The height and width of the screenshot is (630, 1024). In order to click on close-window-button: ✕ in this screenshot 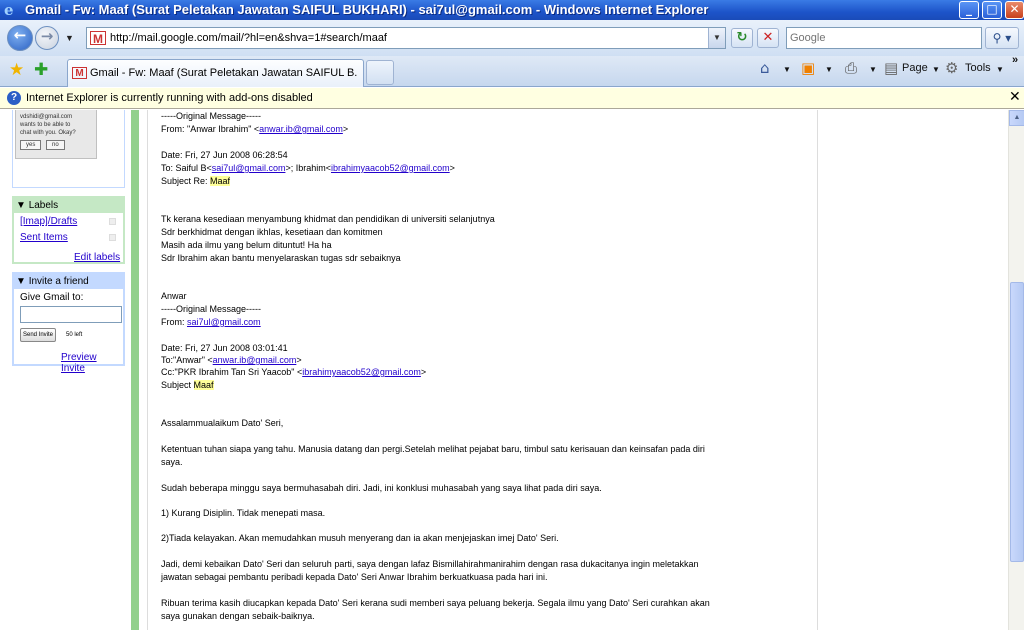, I will do `click(1014, 10)`.